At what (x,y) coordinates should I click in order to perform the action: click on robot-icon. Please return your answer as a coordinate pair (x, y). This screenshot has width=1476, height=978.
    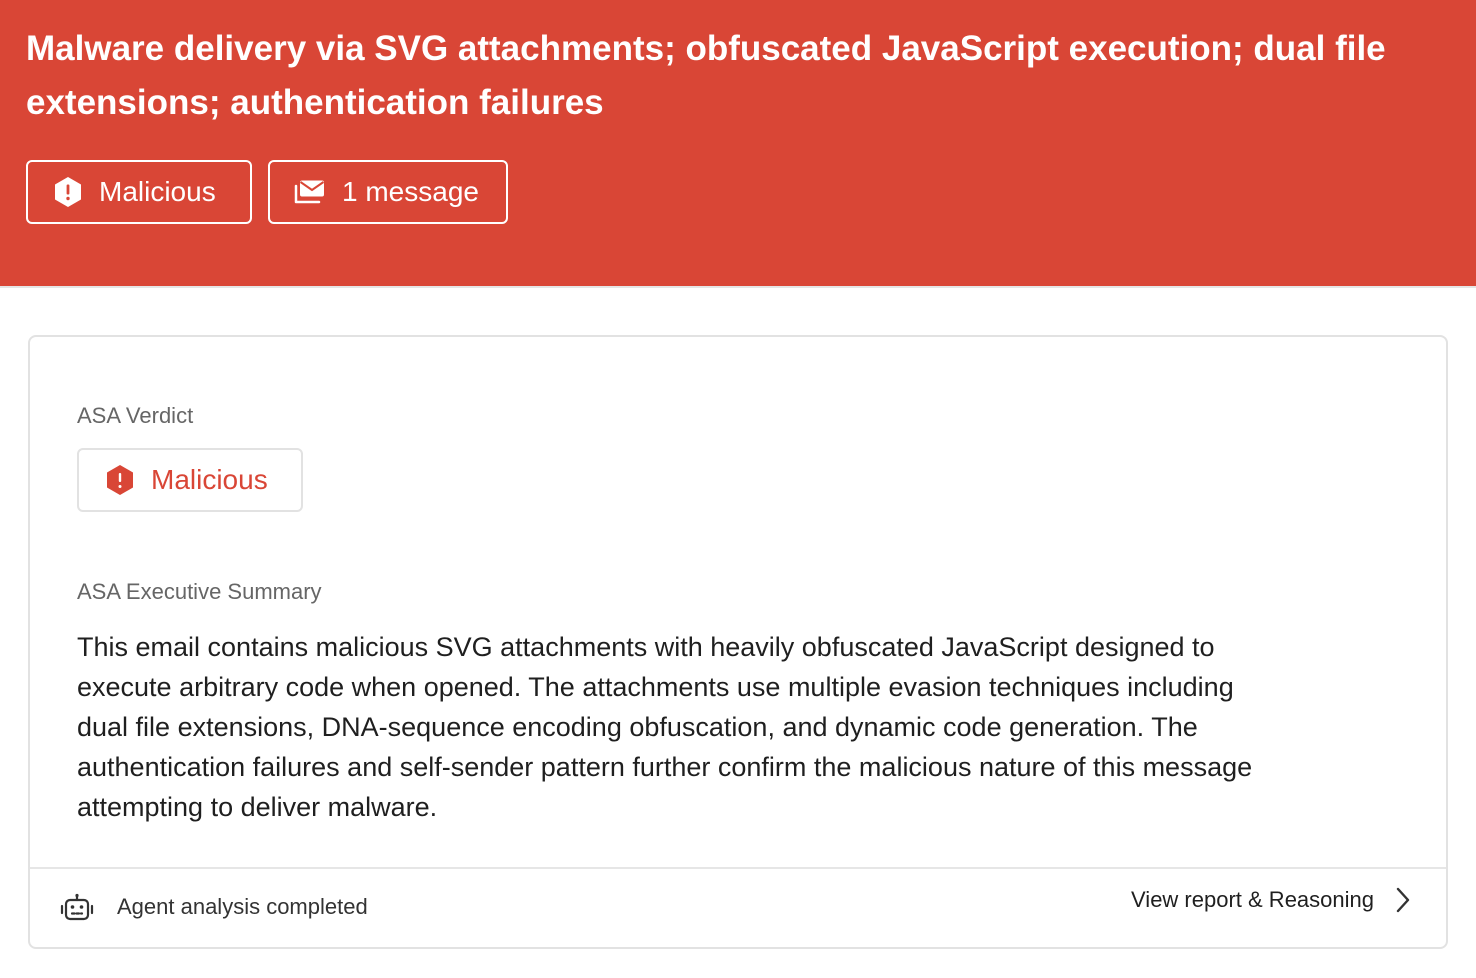
    Looking at the image, I should click on (77, 910).